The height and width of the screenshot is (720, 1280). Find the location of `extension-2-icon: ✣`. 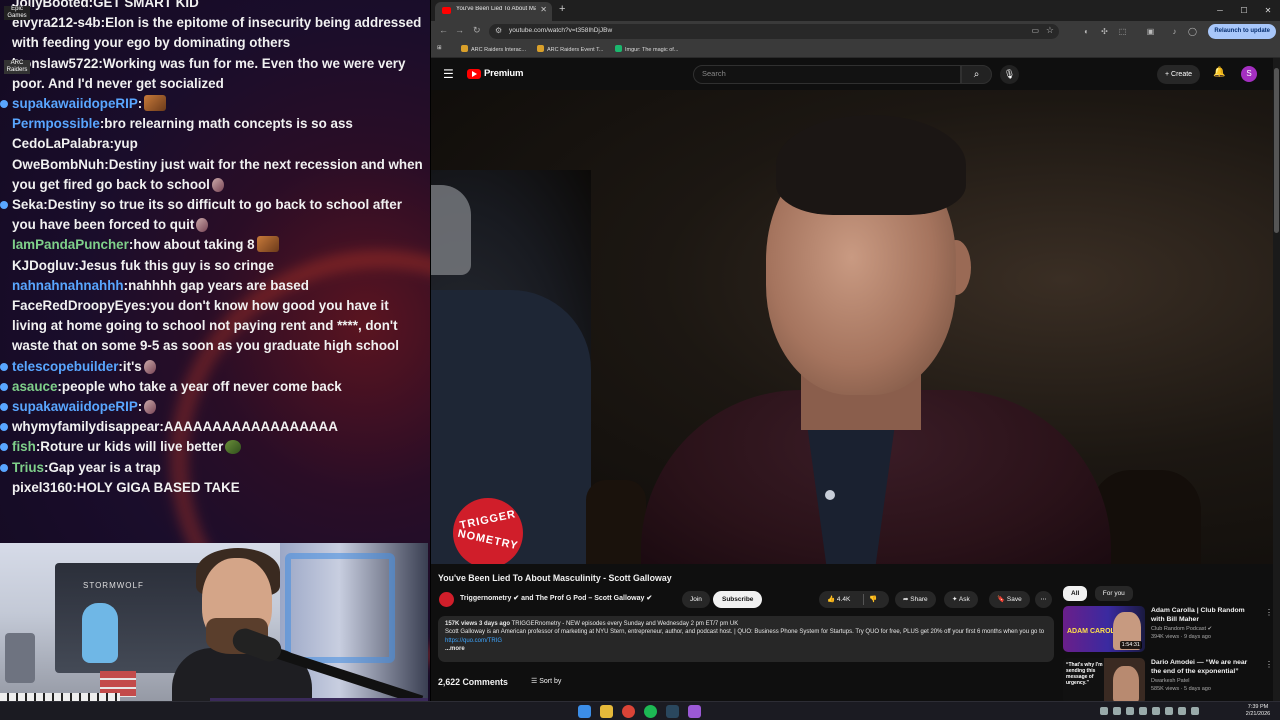

extension-2-icon: ✣ is located at coordinates (1104, 31).